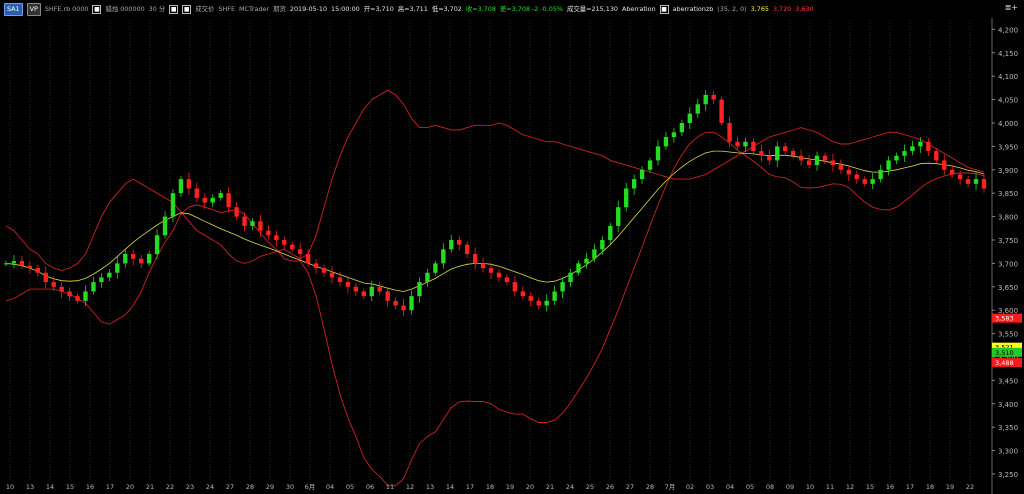 This screenshot has height=494, width=1024. Describe the element at coordinates (730, 487) in the screenshot. I see `time-tick-label: 04` at that location.